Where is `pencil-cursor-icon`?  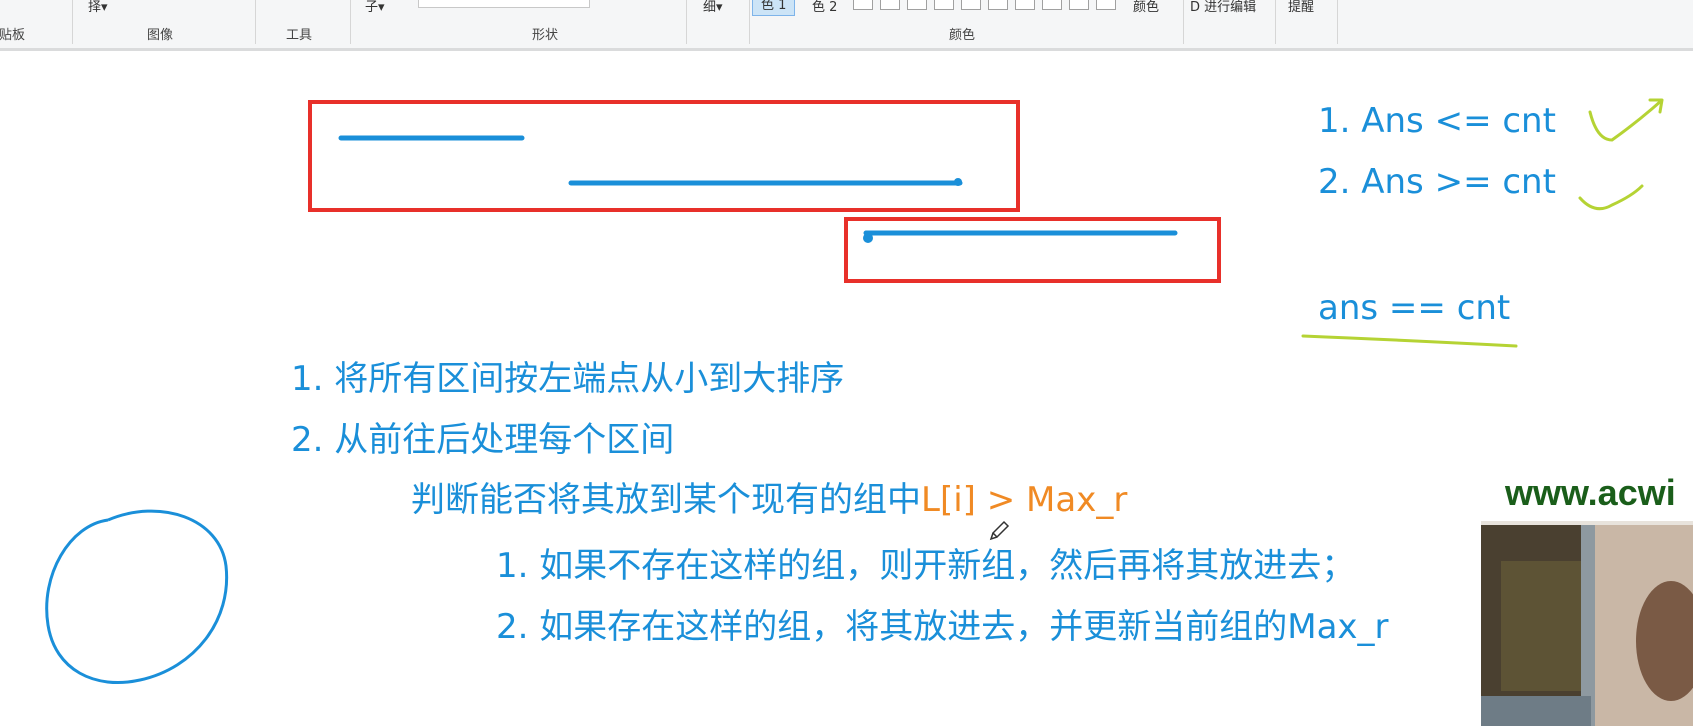 pencil-cursor-icon is located at coordinates (999, 530).